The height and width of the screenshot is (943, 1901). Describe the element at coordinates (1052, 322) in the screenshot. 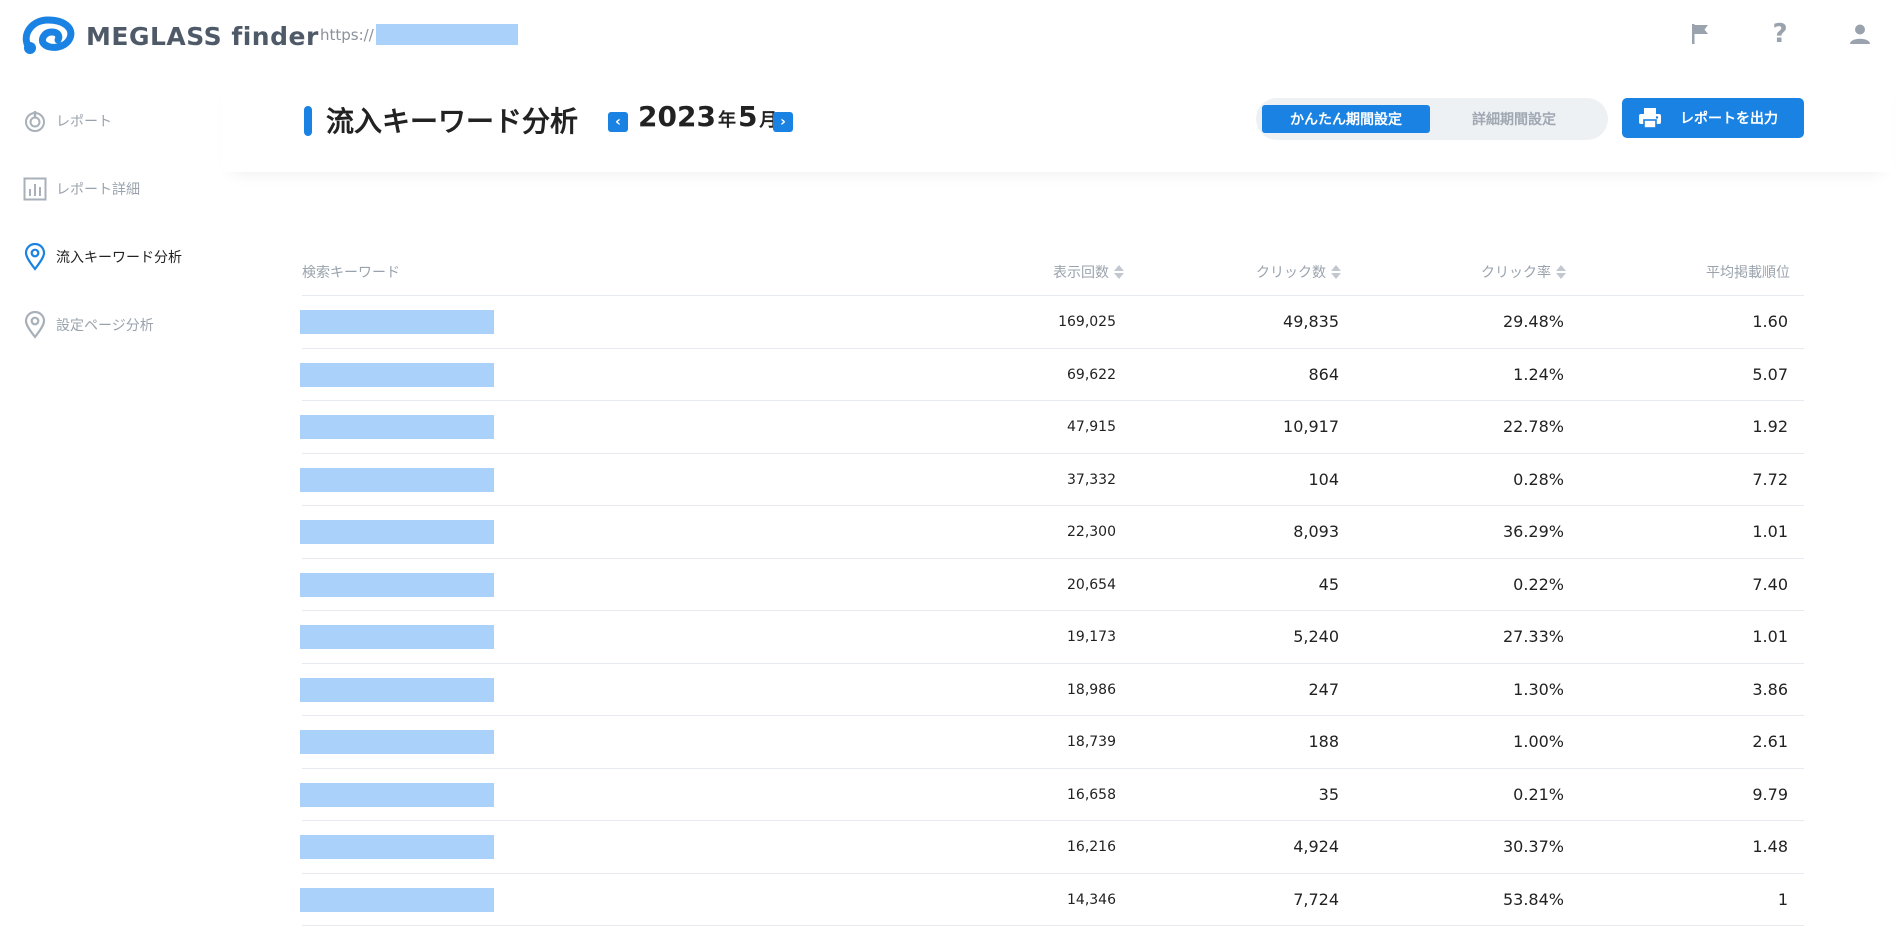

I see `table-row: 169,025 49,835 29.48% 1.60` at that location.